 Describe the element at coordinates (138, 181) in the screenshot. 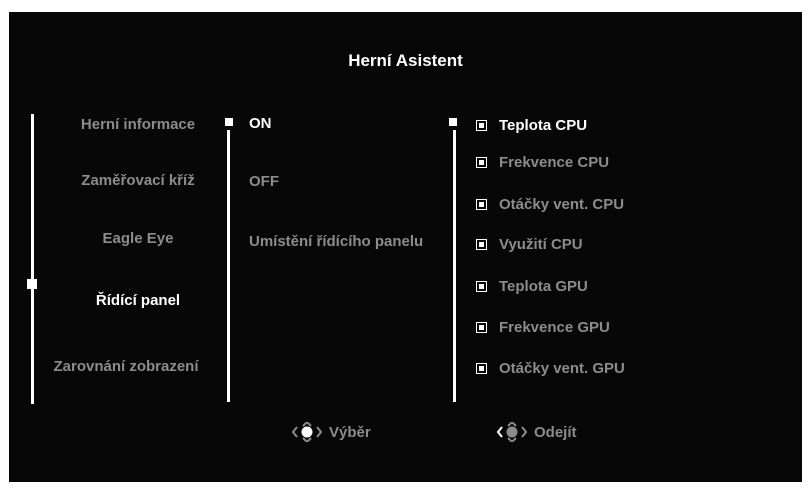

I see `menu-item-zamerovaci-kriz: Zaměřovací kříž` at that location.